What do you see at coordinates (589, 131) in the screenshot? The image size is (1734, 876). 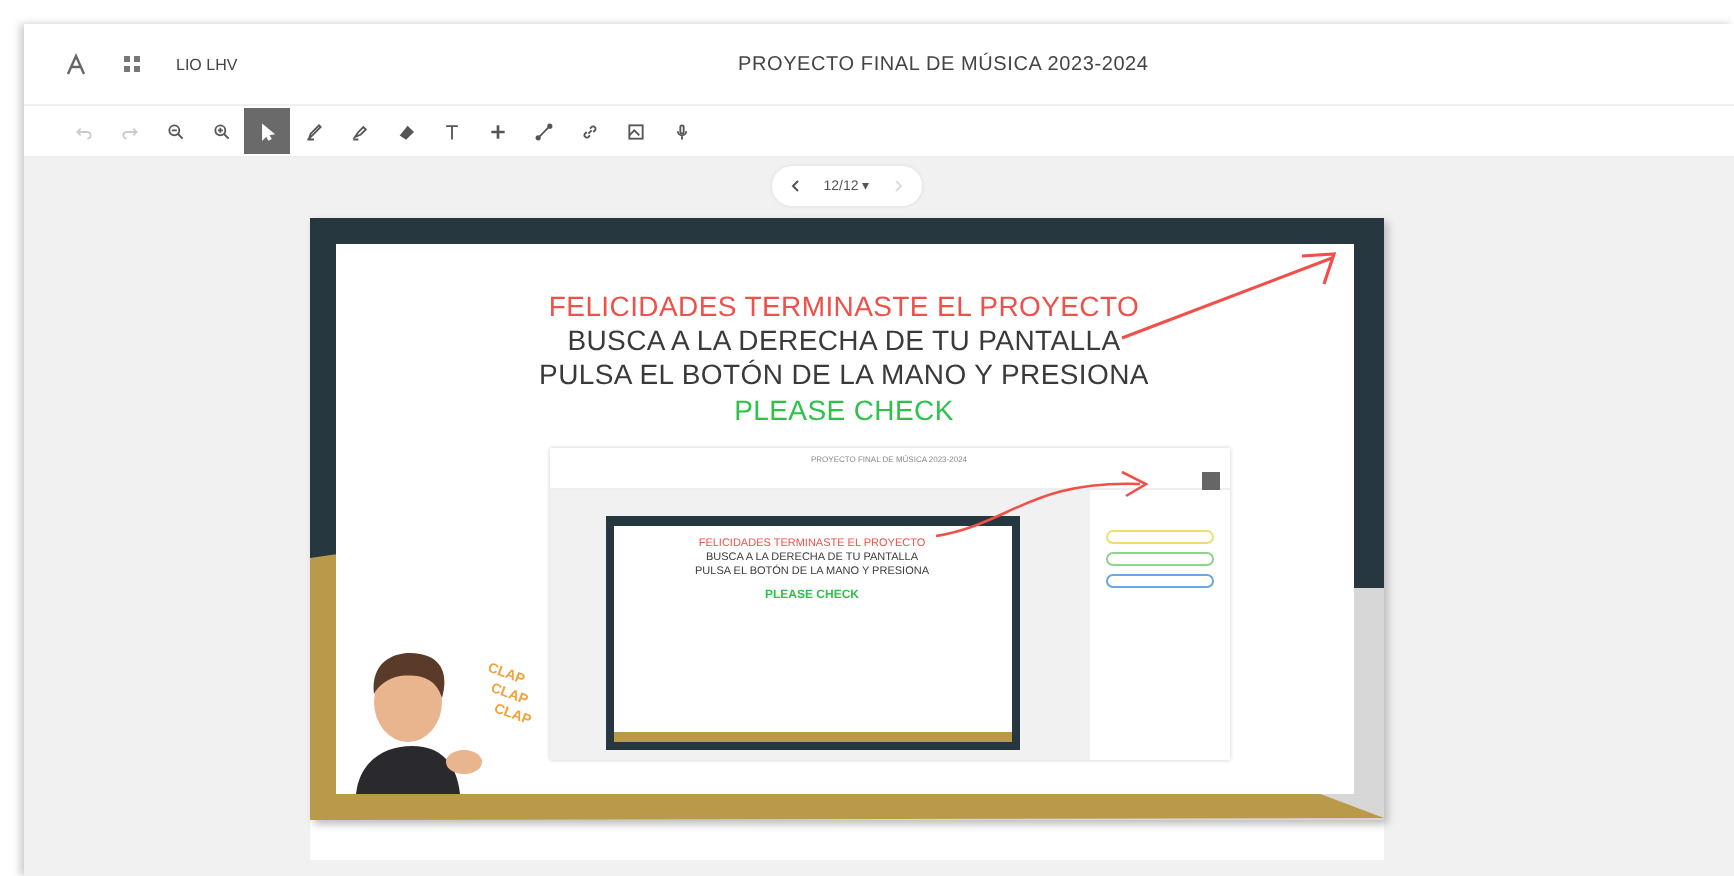 I see `link-icon` at bounding box center [589, 131].